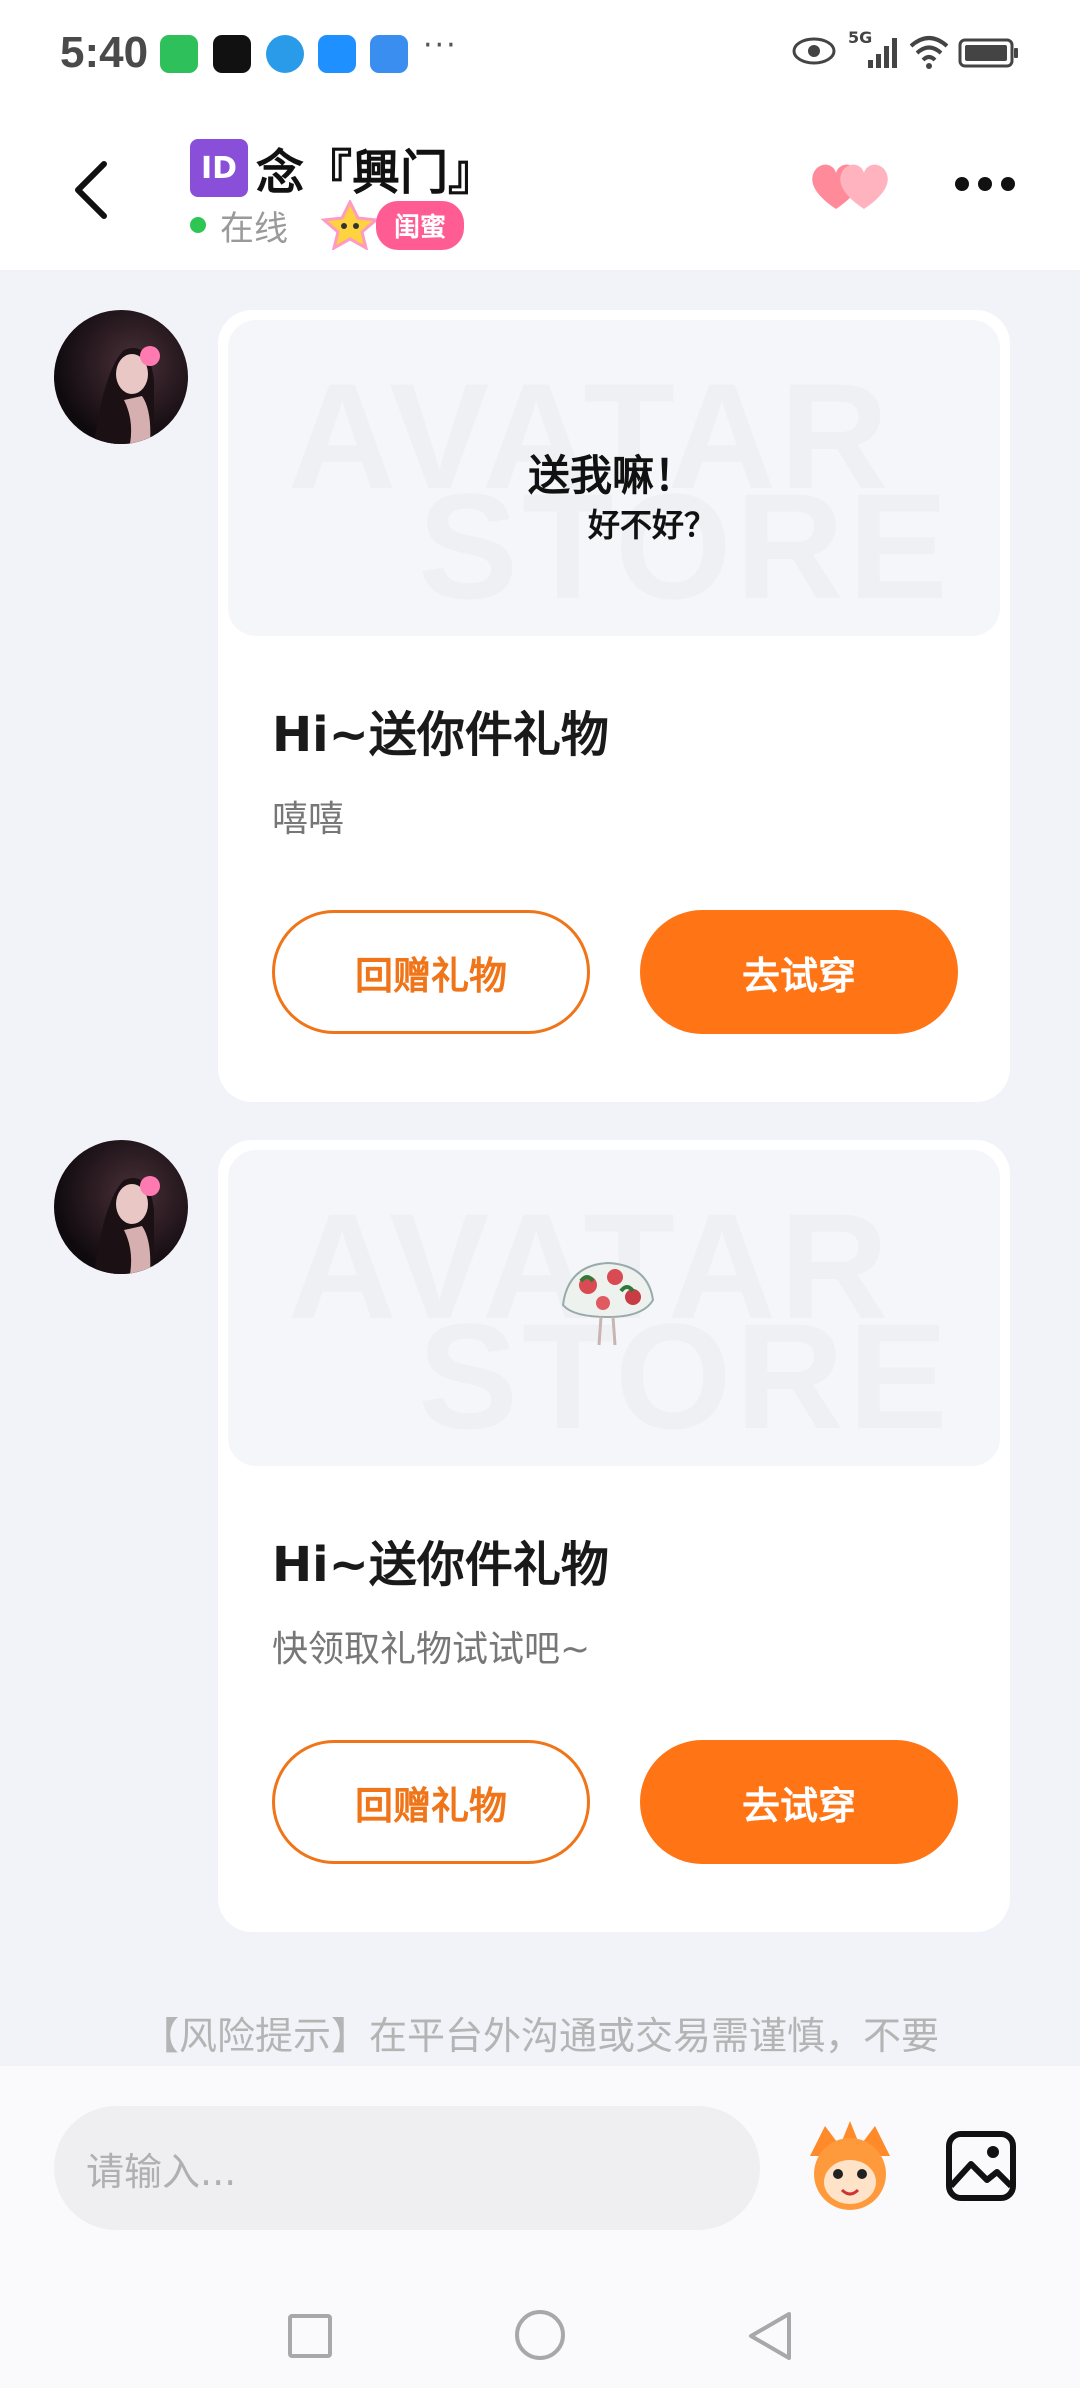 The width and height of the screenshot is (1080, 2388). What do you see at coordinates (254, 228) in the screenshot?
I see `online-status: 在线` at bounding box center [254, 228].